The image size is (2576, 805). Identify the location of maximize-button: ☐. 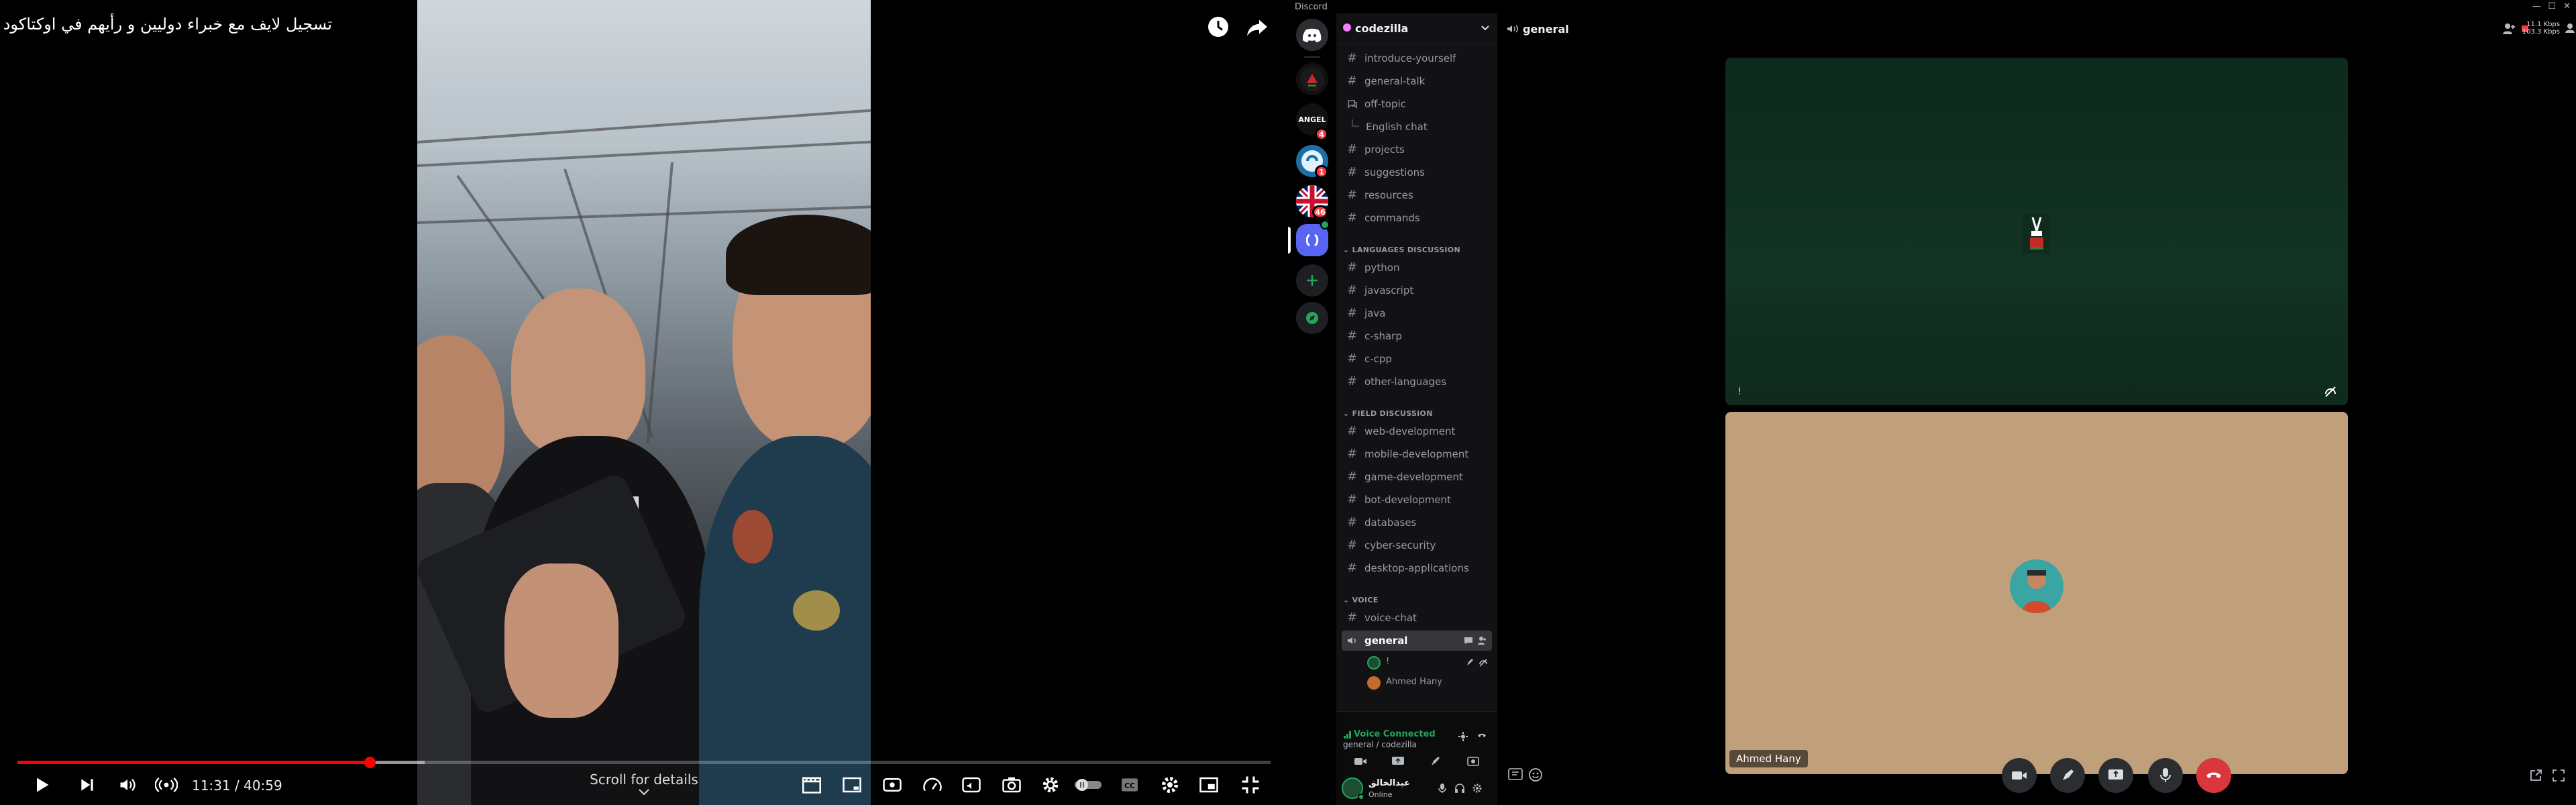
(2552, 6).